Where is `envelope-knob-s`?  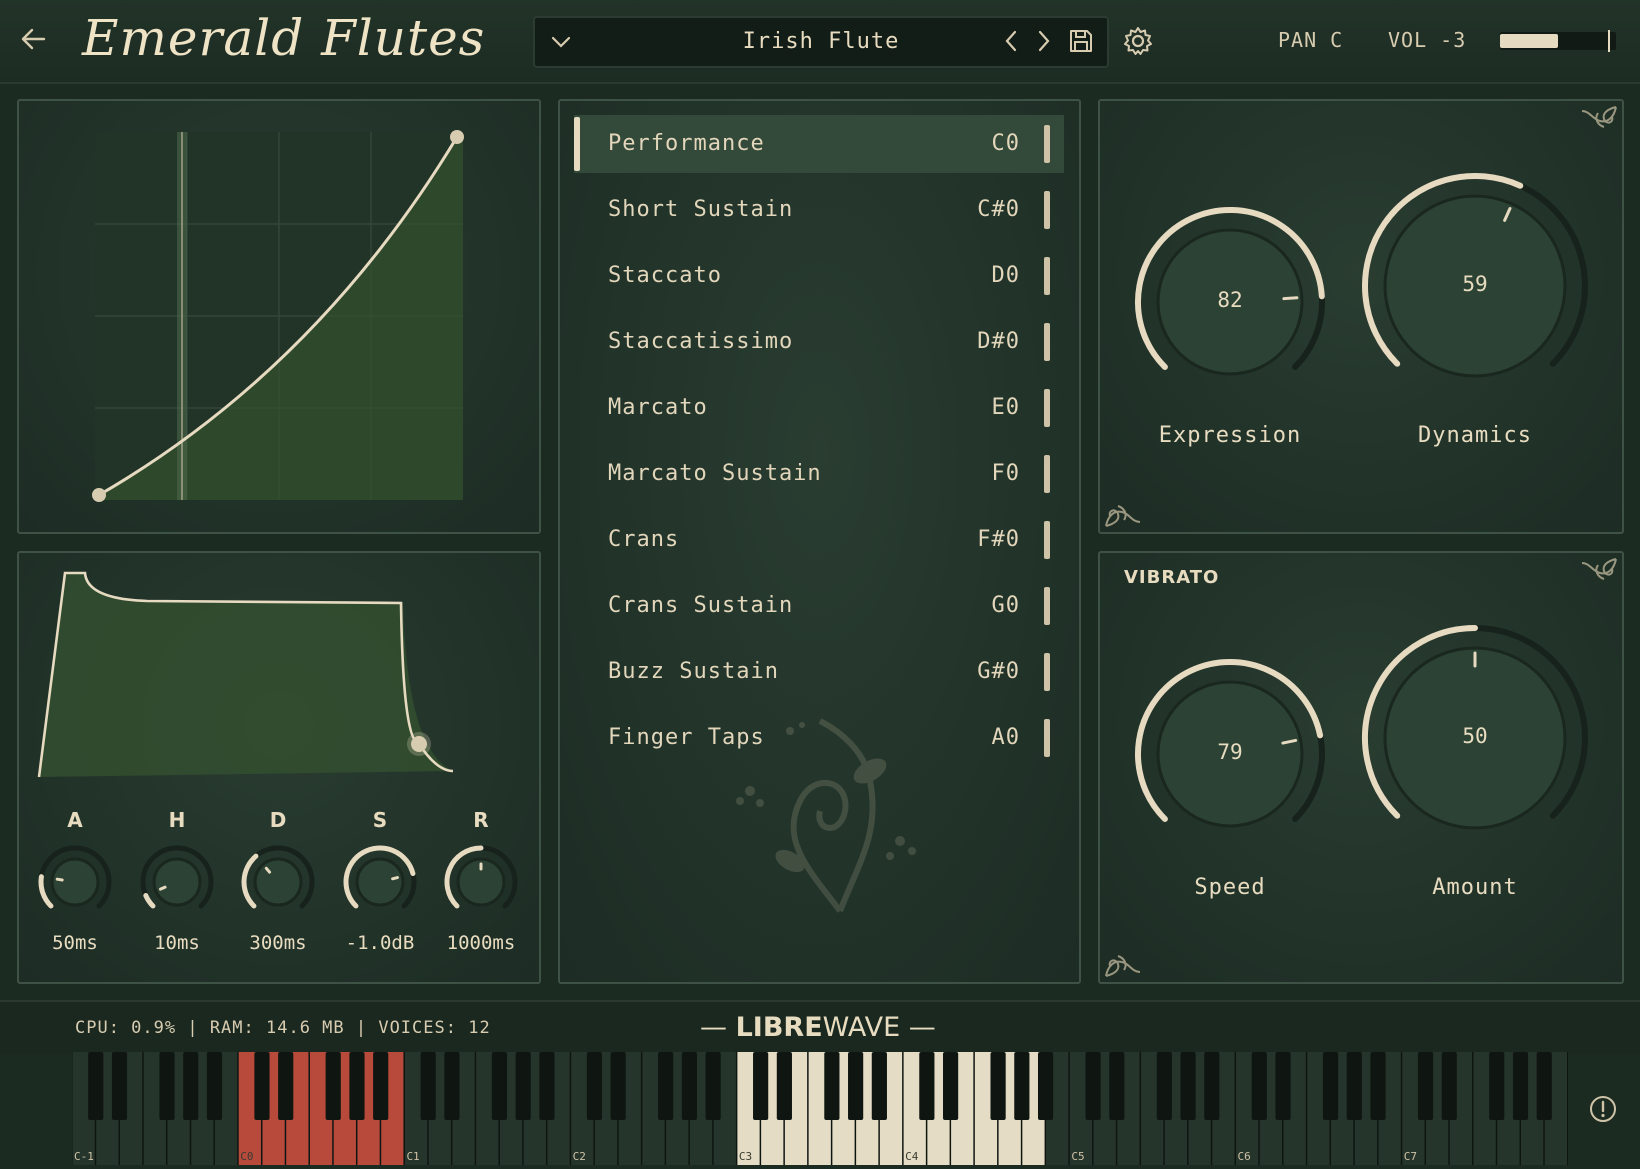 envelope-knob-s is located at coordinates (380, 882).